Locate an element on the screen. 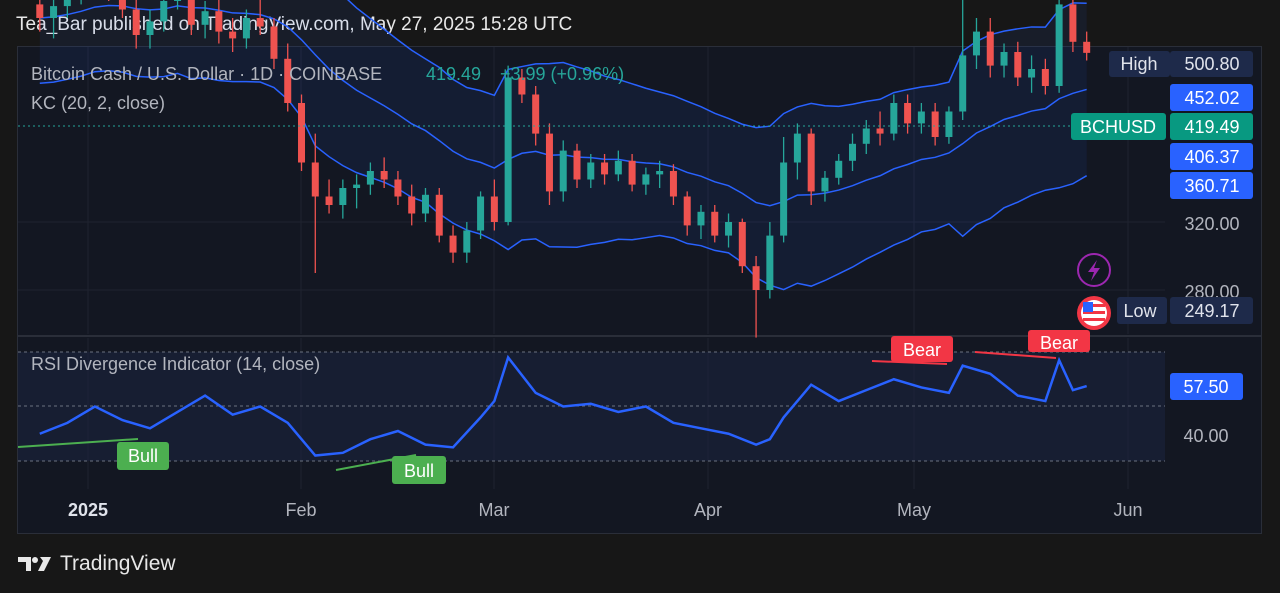 This screenshot has height=593, width=1280. time-axis: 2025 Feb Mar Apr May Jun is located at coordinates (605, 510).